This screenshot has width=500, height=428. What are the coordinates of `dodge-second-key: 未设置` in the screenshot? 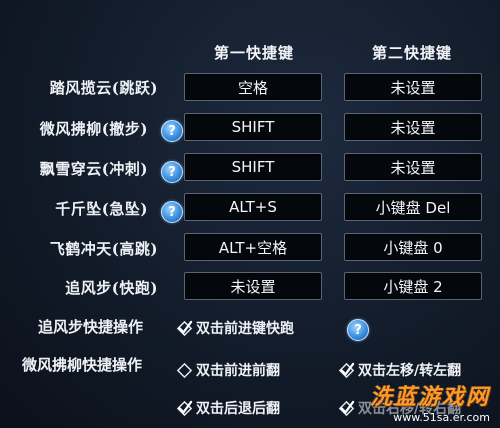 It's located at (413, 127).